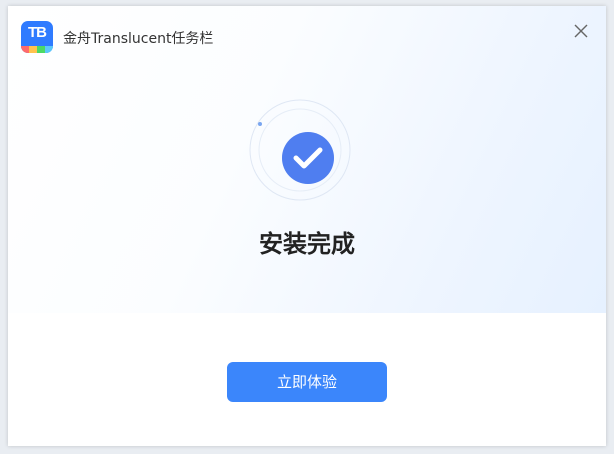  What do you see at coordinates (307, 35) in the screenshot?
I see `title-bar: TB 金舟Translucent任务栏` at bounding box center [307, 35].